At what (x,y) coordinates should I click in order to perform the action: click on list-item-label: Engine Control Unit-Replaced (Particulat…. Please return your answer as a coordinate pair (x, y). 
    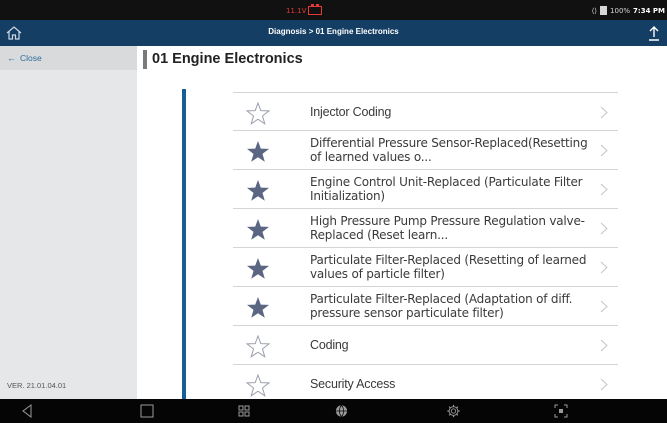
    Looking at the image, I should click on (446, 189).